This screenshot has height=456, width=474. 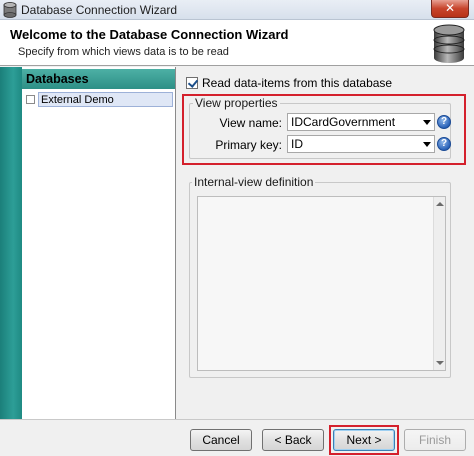 I want to click on back-button: < Back, so click(x=293, y=440).